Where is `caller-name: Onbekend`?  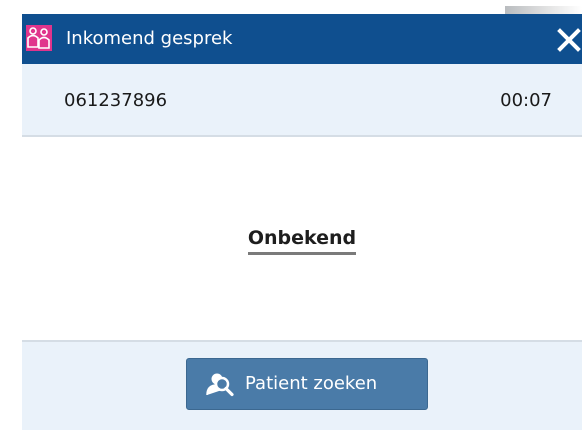 caller-name: Onbekend is located at coordinates (302, 240).